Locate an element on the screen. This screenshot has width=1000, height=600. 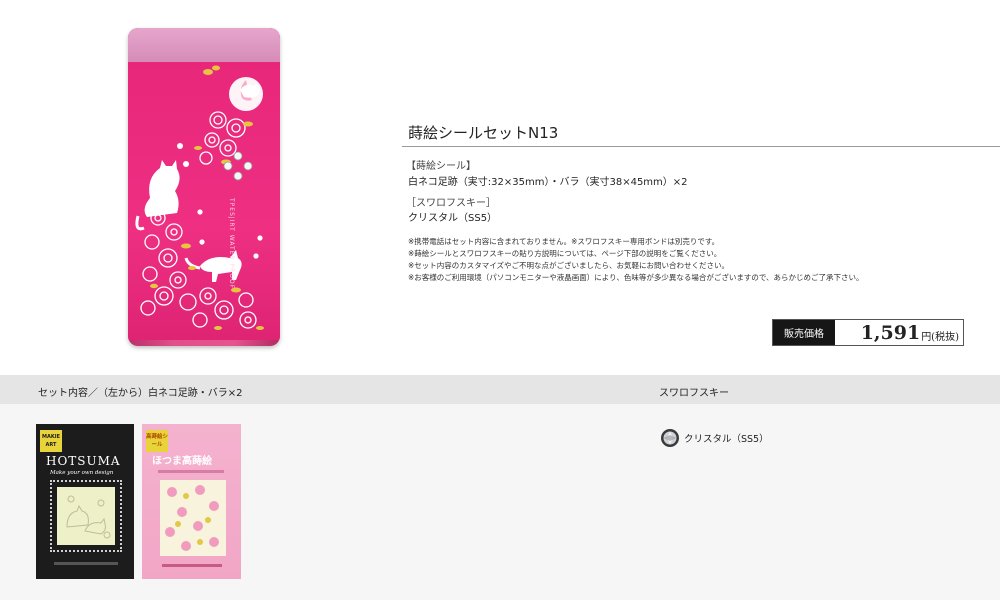
set-contents-label: セット内容／（左から）白ネコ足跡・バラ×2 is located at coordinates (140, 393).